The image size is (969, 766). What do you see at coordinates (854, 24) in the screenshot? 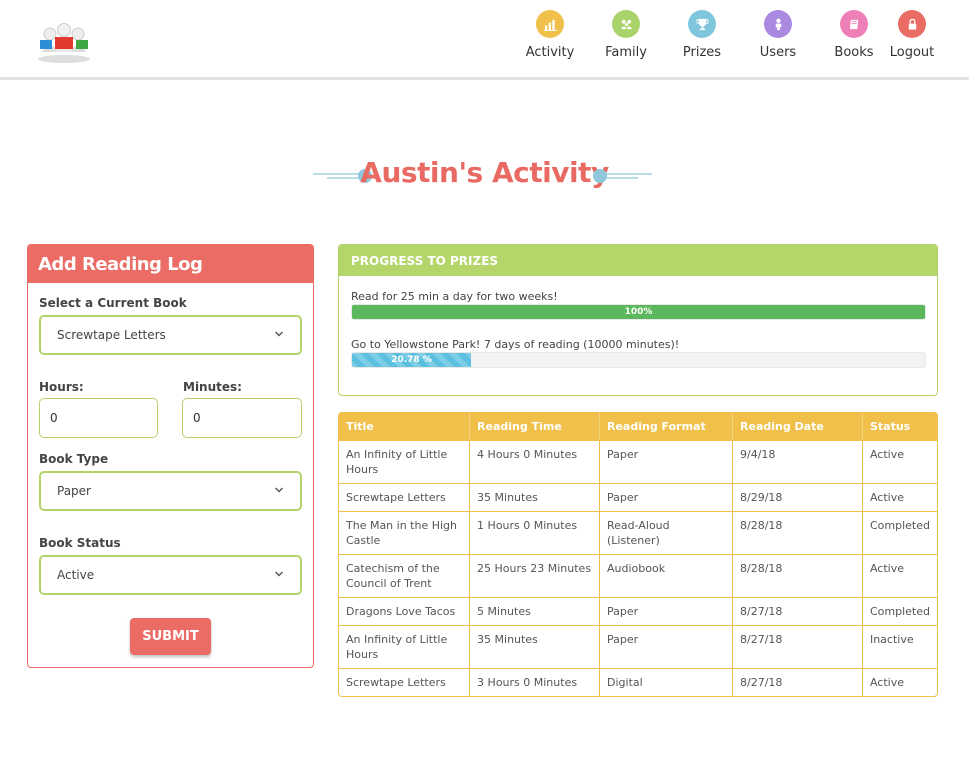
I see `book-icon` at bounding box center [854, 24].